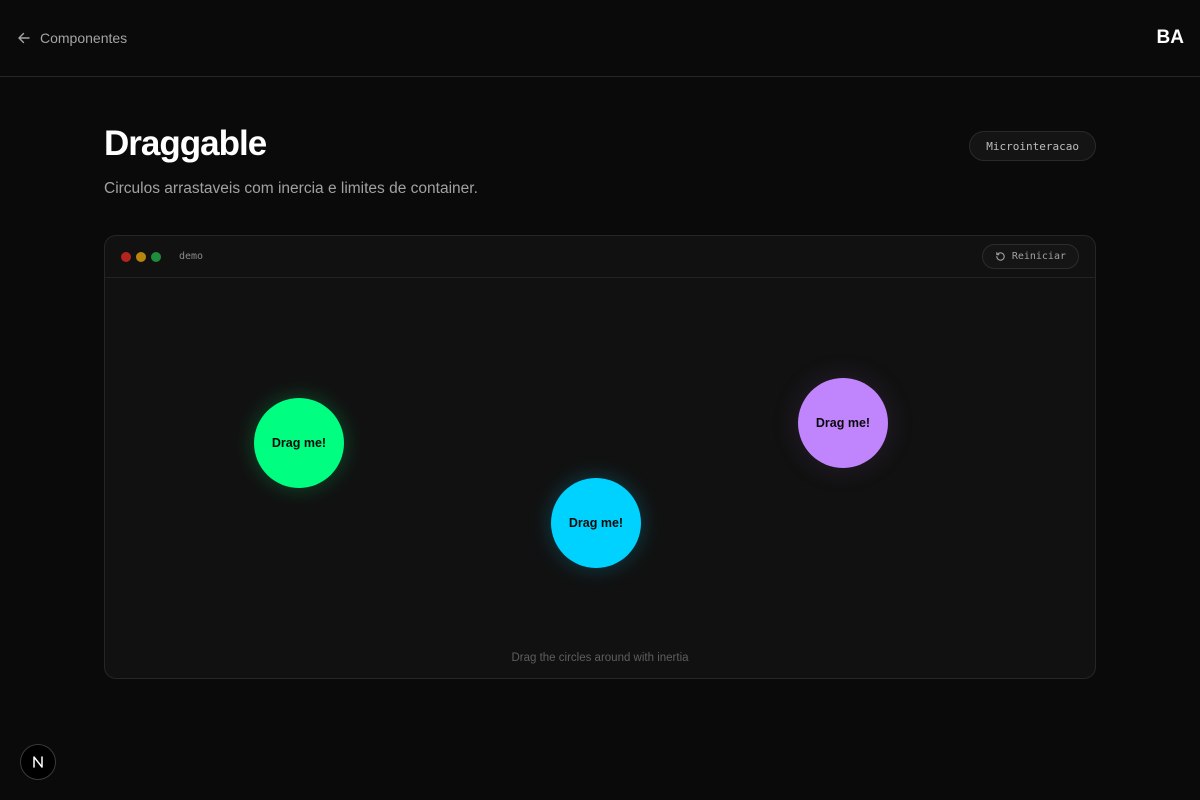 The image size is (1200, 800). Describe the element at coordinates (1170, 38) in the screenshot. I see `logo: BA` at that location.